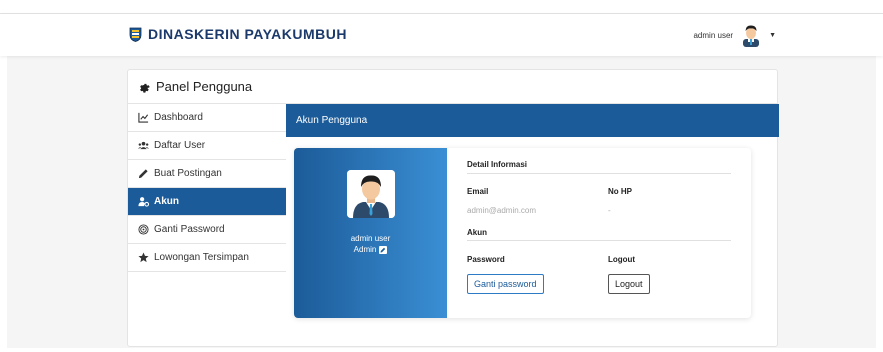  I want to click on user-menu: admin user ▼, so click(734, 35).